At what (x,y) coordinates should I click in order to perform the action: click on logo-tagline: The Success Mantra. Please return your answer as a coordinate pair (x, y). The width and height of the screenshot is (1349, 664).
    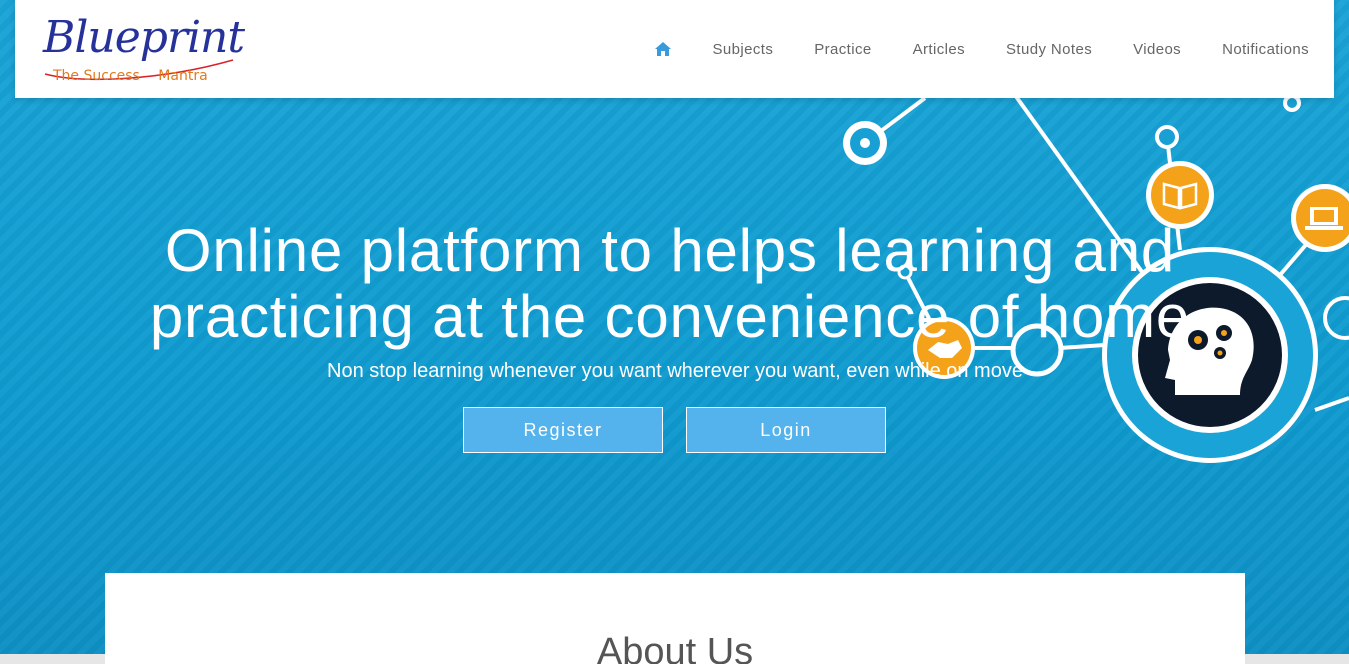
    Looking at the image, I should click on (130, 76).